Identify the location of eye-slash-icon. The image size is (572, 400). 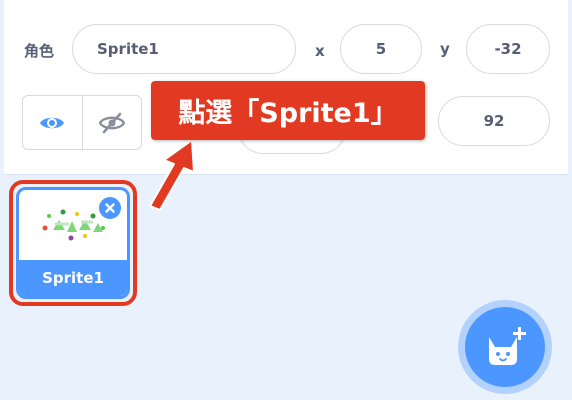
(111, 122).